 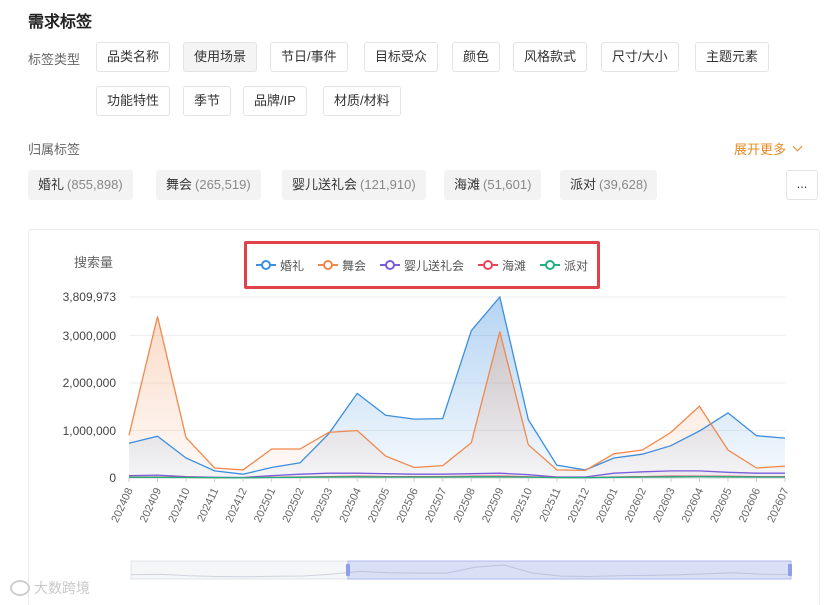 What do you see at coordinates (89, 297) in the screenshot?
I see `y-tick-label: 3,809,973` at bounding box center [89, 297].